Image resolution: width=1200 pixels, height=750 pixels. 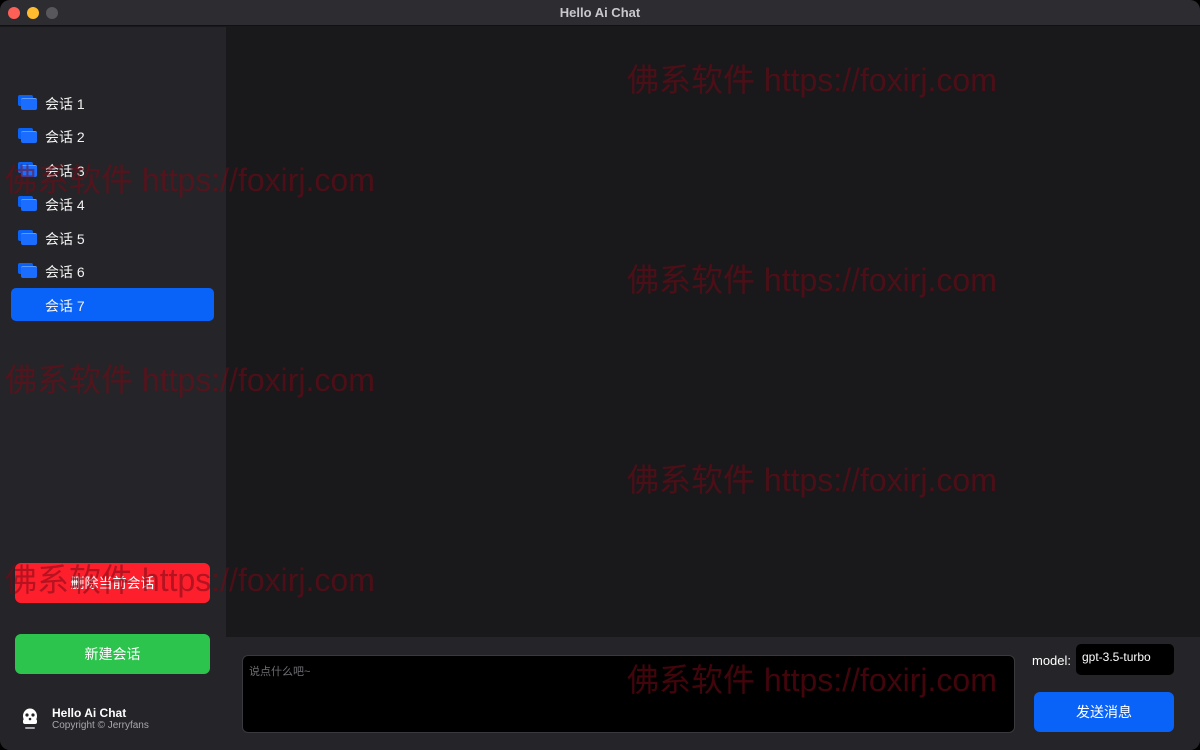 I want to click on session-label: 会话 5, so click(x=65, y=239).